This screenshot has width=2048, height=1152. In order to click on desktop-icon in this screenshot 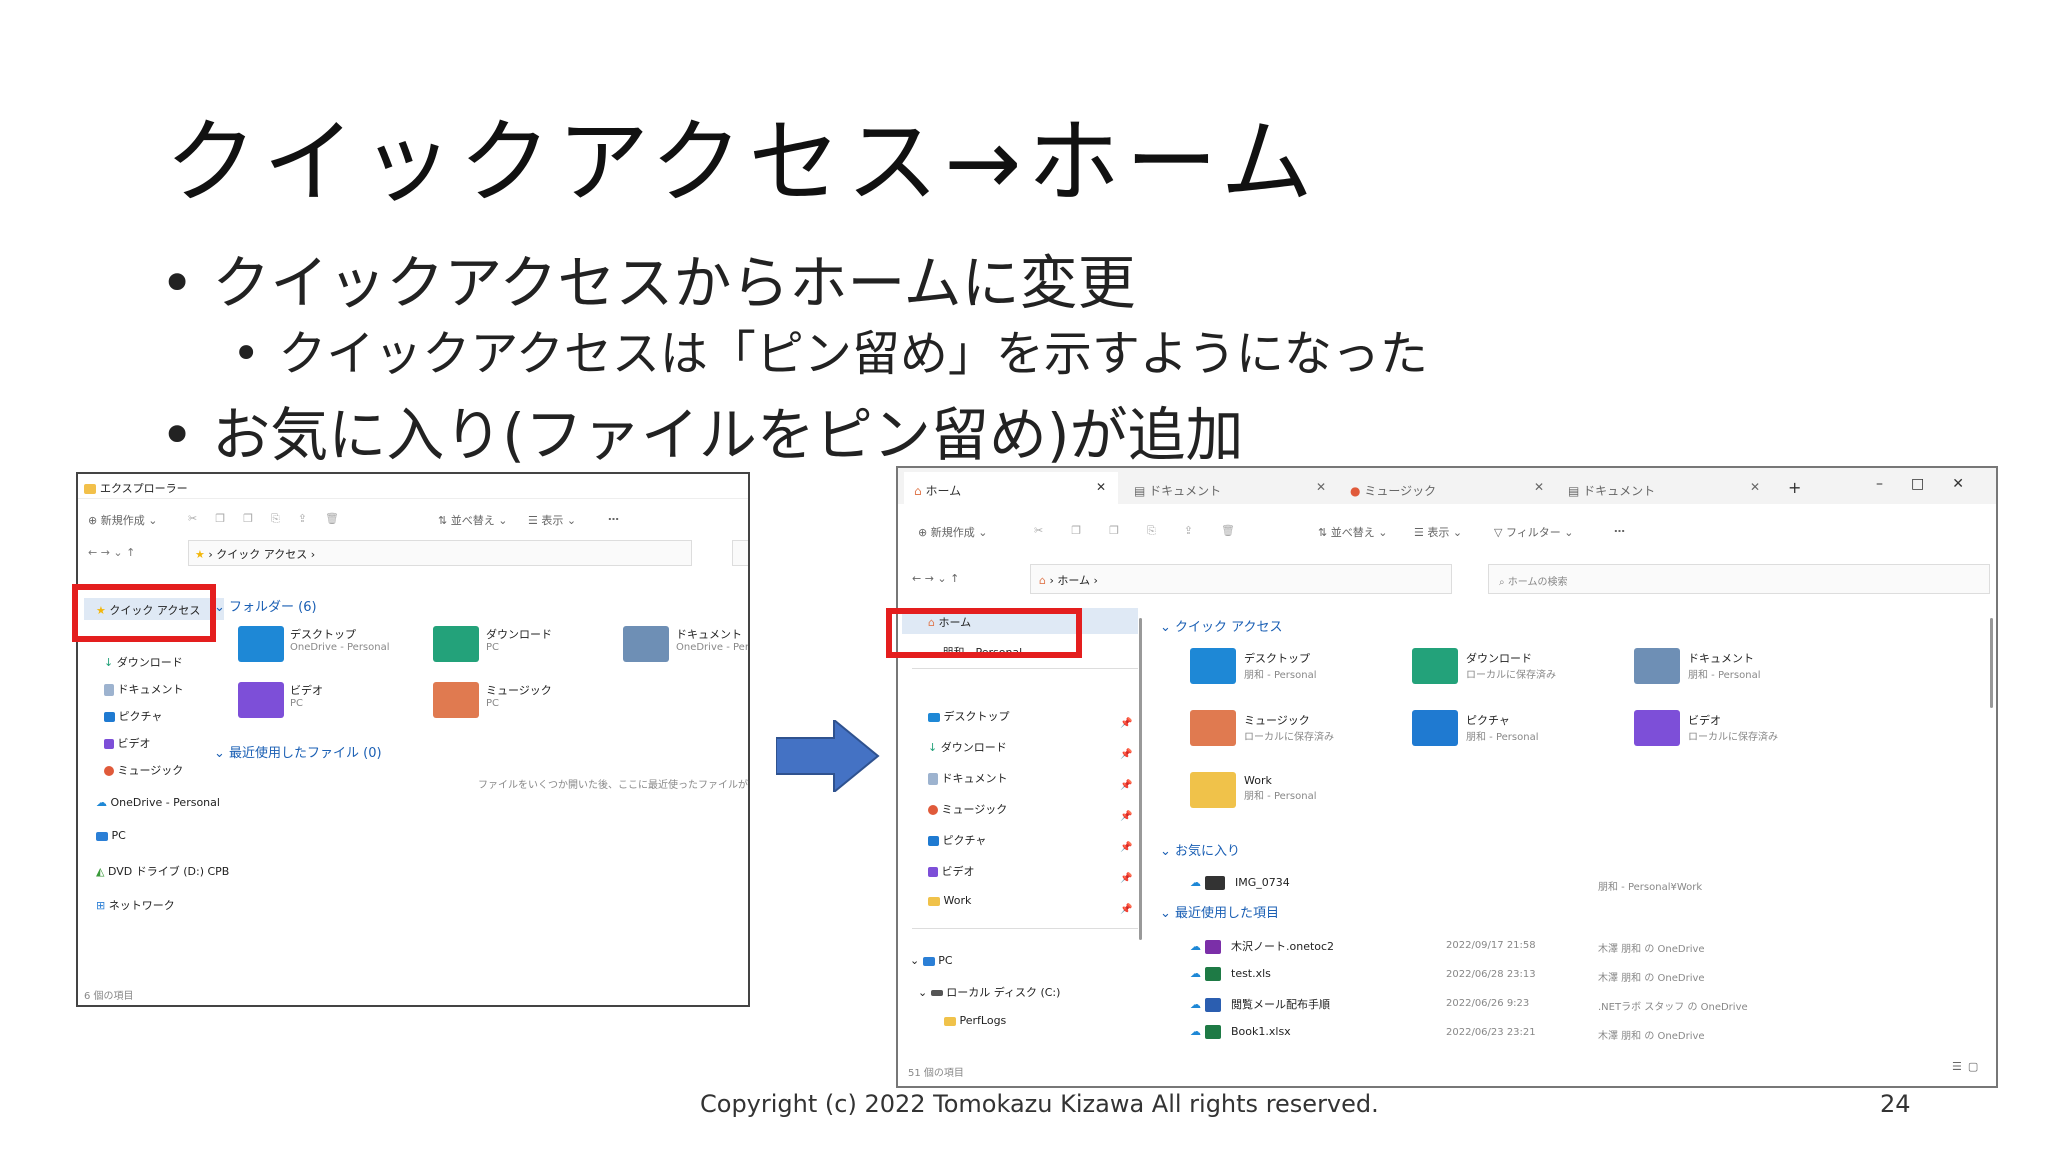, I will do `click(934, 717)`.